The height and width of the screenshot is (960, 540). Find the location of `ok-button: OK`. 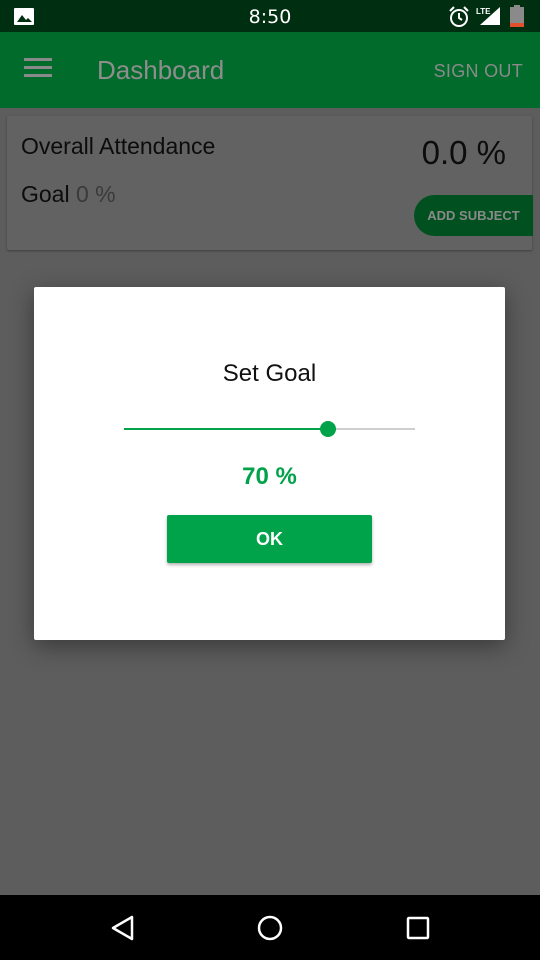

ok-button: OK is located at coordinates (269, 539).